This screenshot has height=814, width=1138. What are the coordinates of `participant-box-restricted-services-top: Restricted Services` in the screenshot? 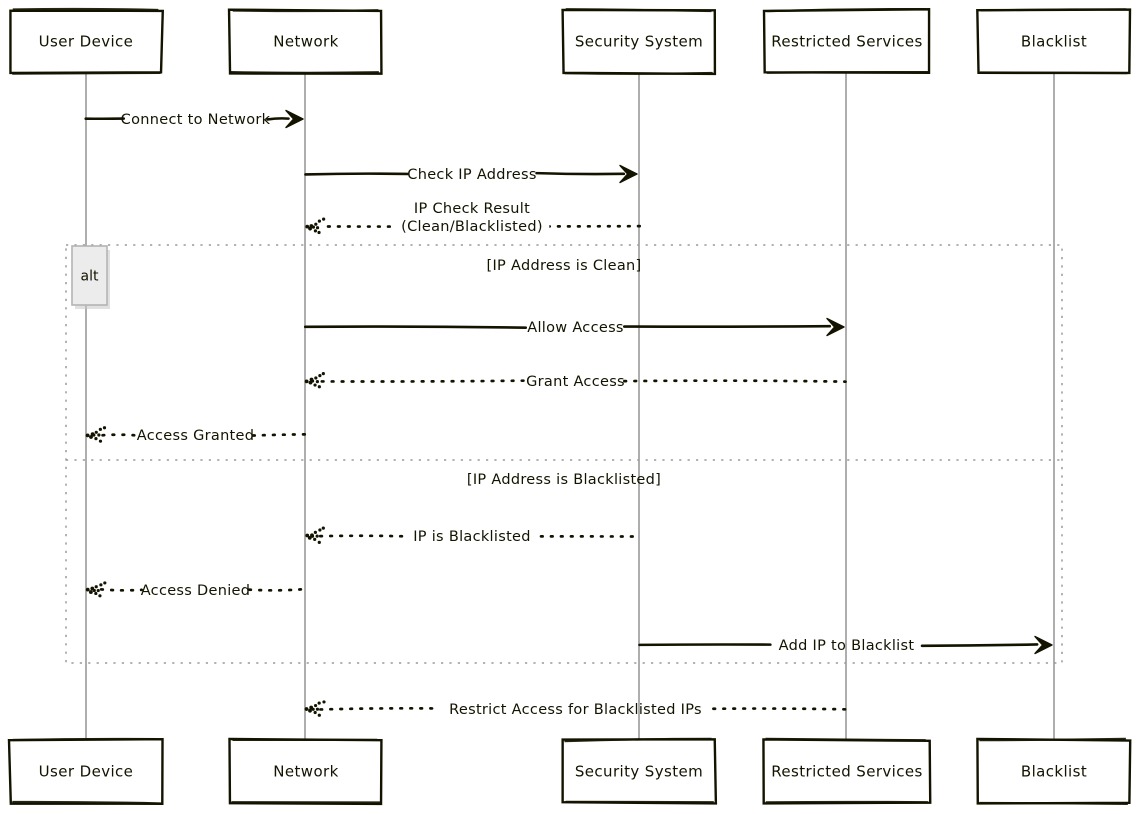 It's located at (846, 41).